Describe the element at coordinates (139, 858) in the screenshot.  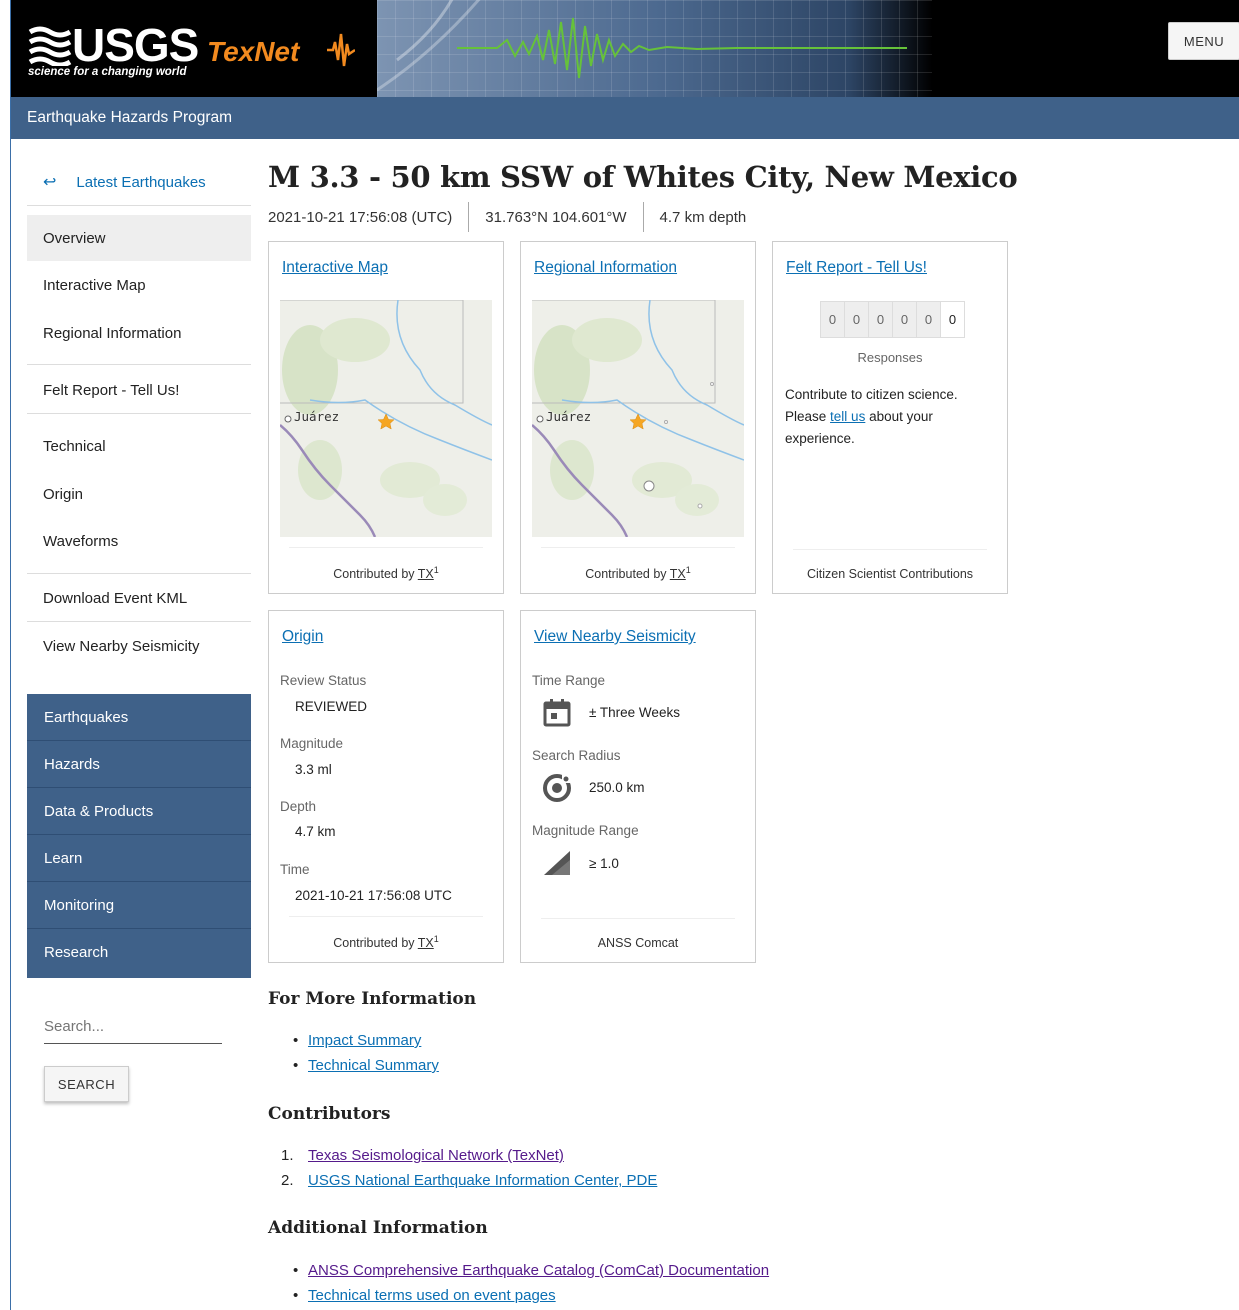
I see `nav-item-learn: Learn` at that location.